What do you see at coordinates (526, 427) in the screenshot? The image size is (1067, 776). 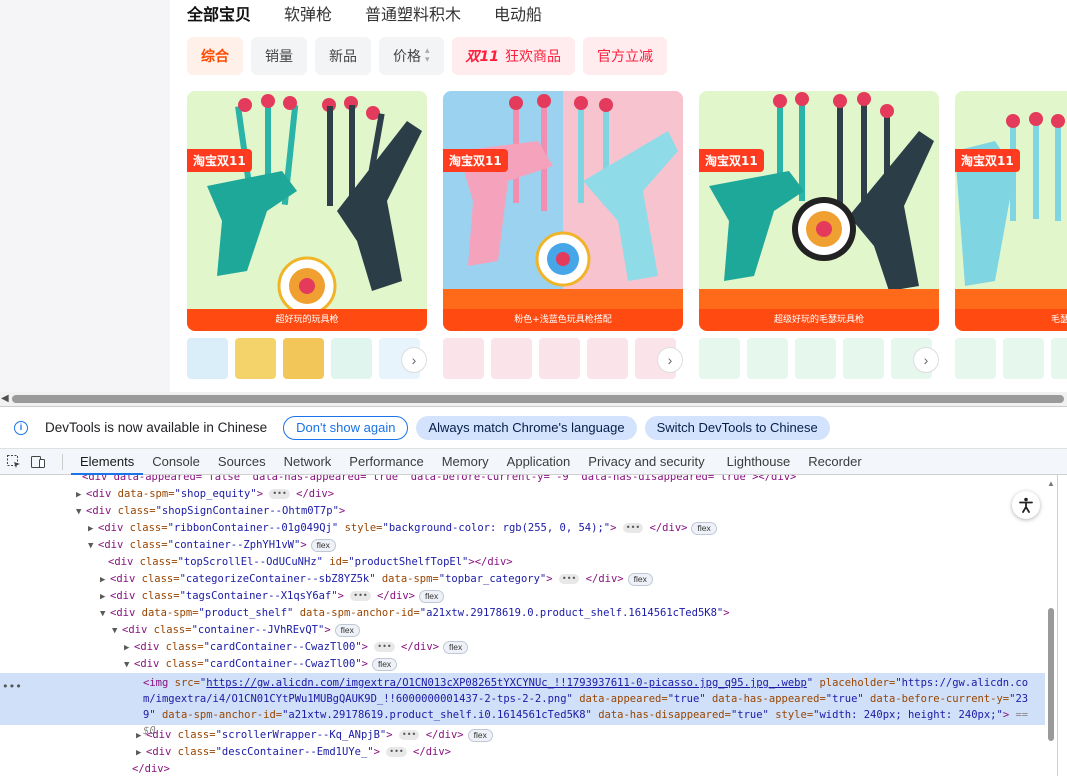 I see `always-match-language-button: Always match Chrome's language` at bounding box center [526, 427].